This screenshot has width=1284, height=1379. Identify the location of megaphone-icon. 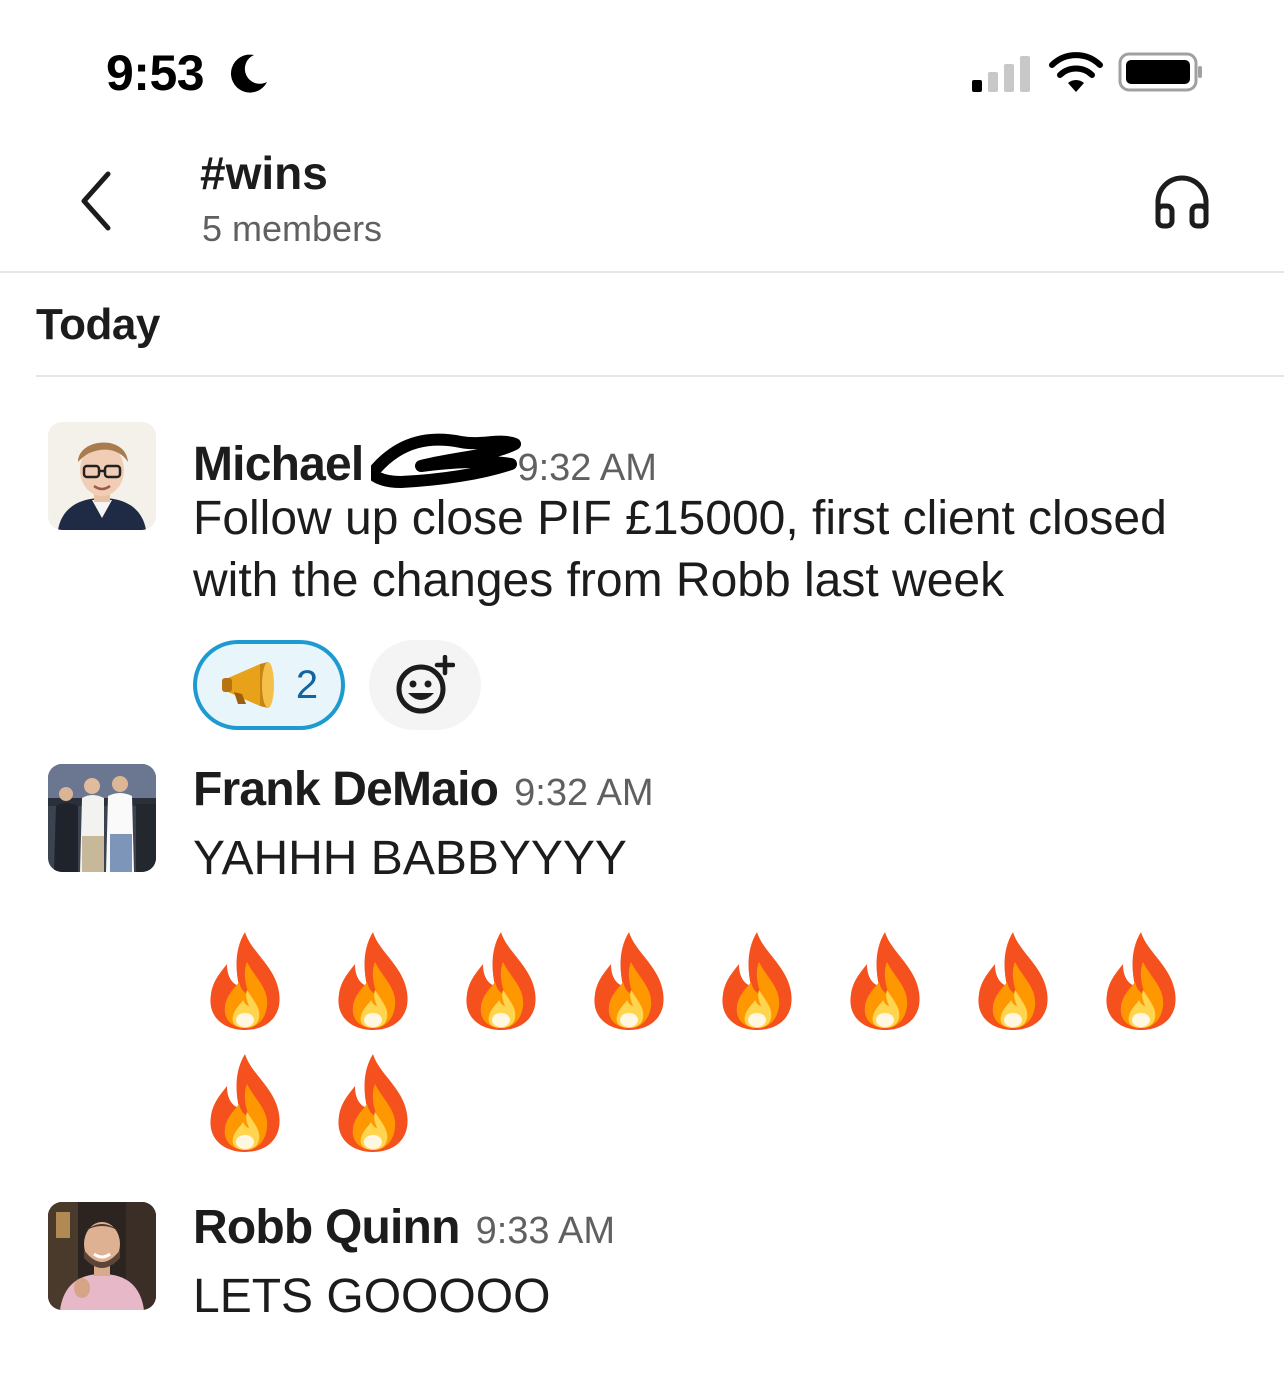
(247, 685).